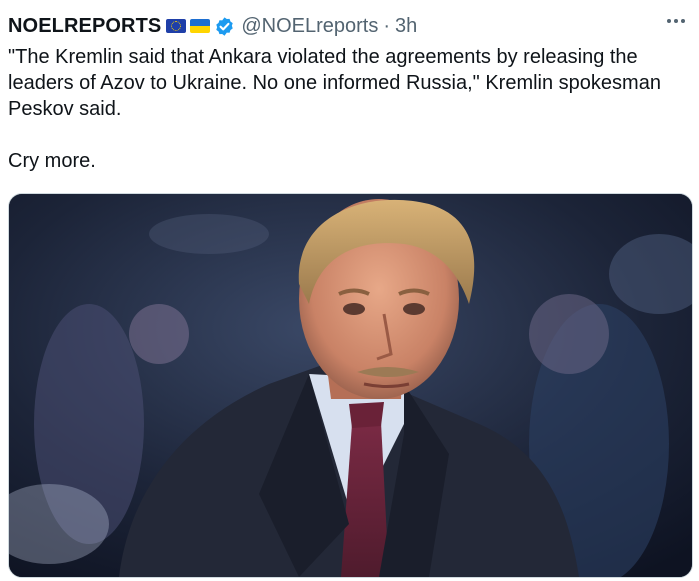 The height and width of the screenshot is (581, 699). Describe the element at coordinates (224, 26) in the screenshot. I see `verified-badge-icon` at that location.